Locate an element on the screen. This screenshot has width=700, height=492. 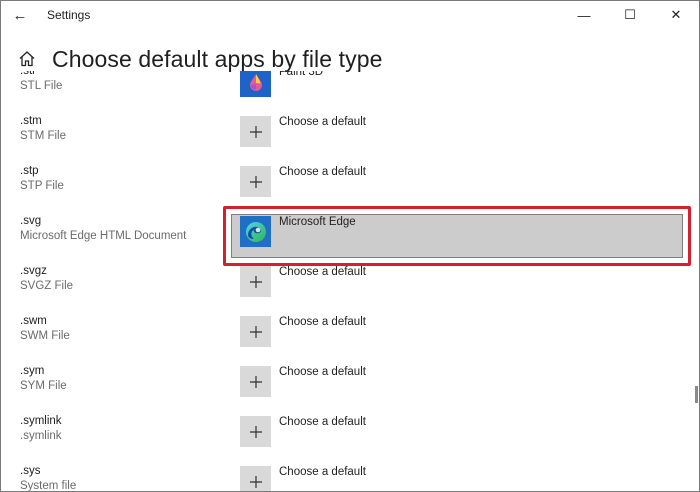
file-type-description: Microsoft Edge HTML Document is located at coordinates (103, 236).